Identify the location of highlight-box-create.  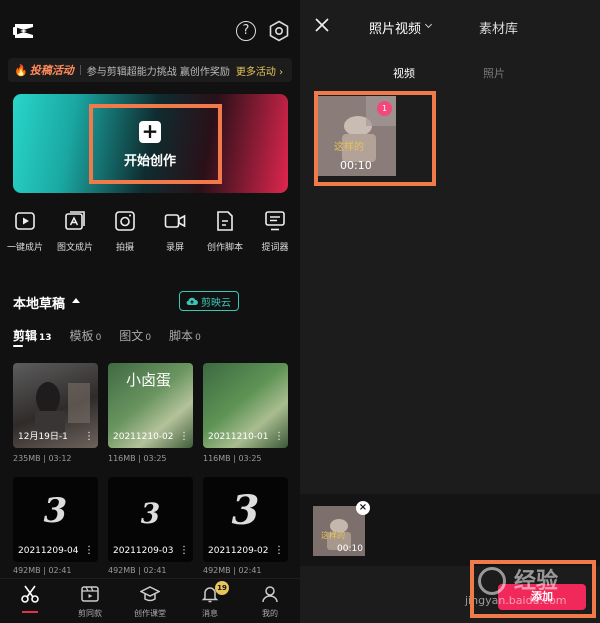
(155, 144).